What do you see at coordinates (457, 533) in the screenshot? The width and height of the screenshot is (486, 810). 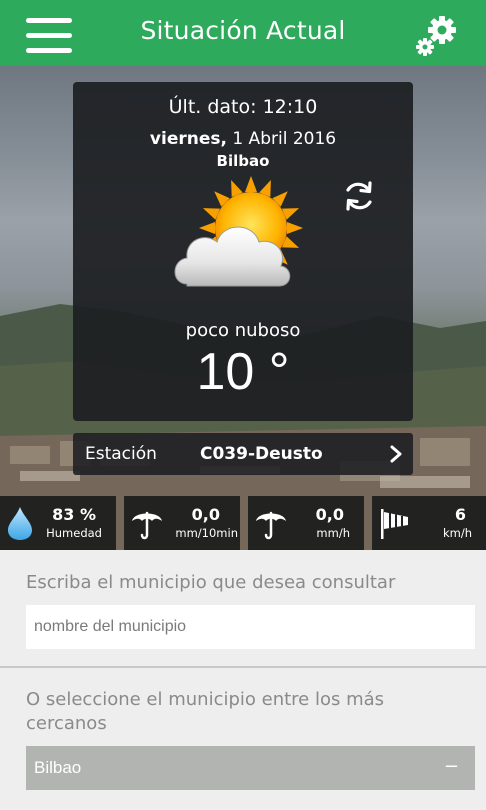 I see `wind-unit: km/h` at bounding box center [457, 533].